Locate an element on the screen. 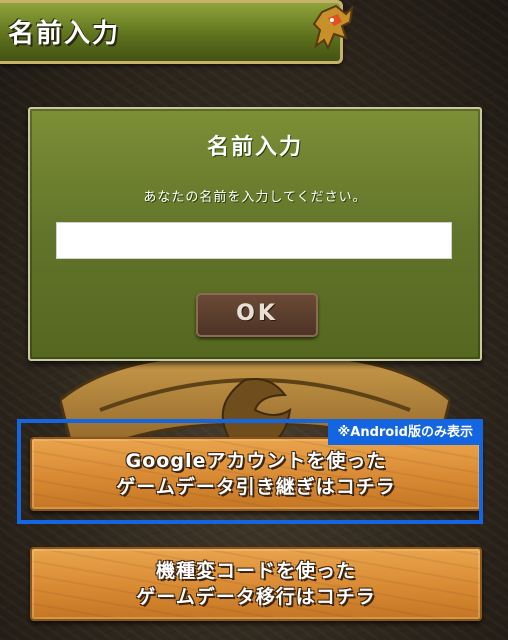  model-button-line1: 機種変コードを使った is located at coordinates (255, 571).